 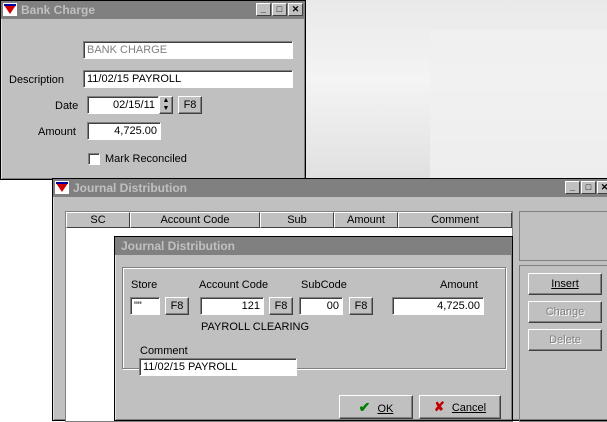 What do you see at coordinates (123, 105) in the screenshot?
I see `date-input: 02/15/11` at bounding box center [123, 105].